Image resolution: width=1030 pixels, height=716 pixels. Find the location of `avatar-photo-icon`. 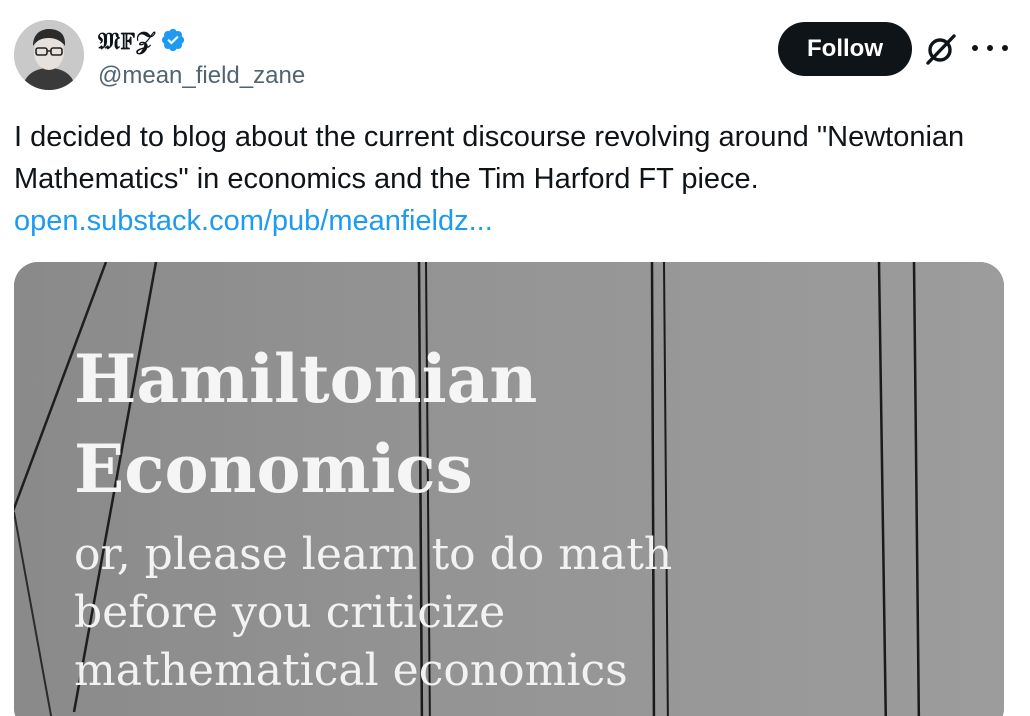

avatar-photo-icon is located at coordinates (49, 55).